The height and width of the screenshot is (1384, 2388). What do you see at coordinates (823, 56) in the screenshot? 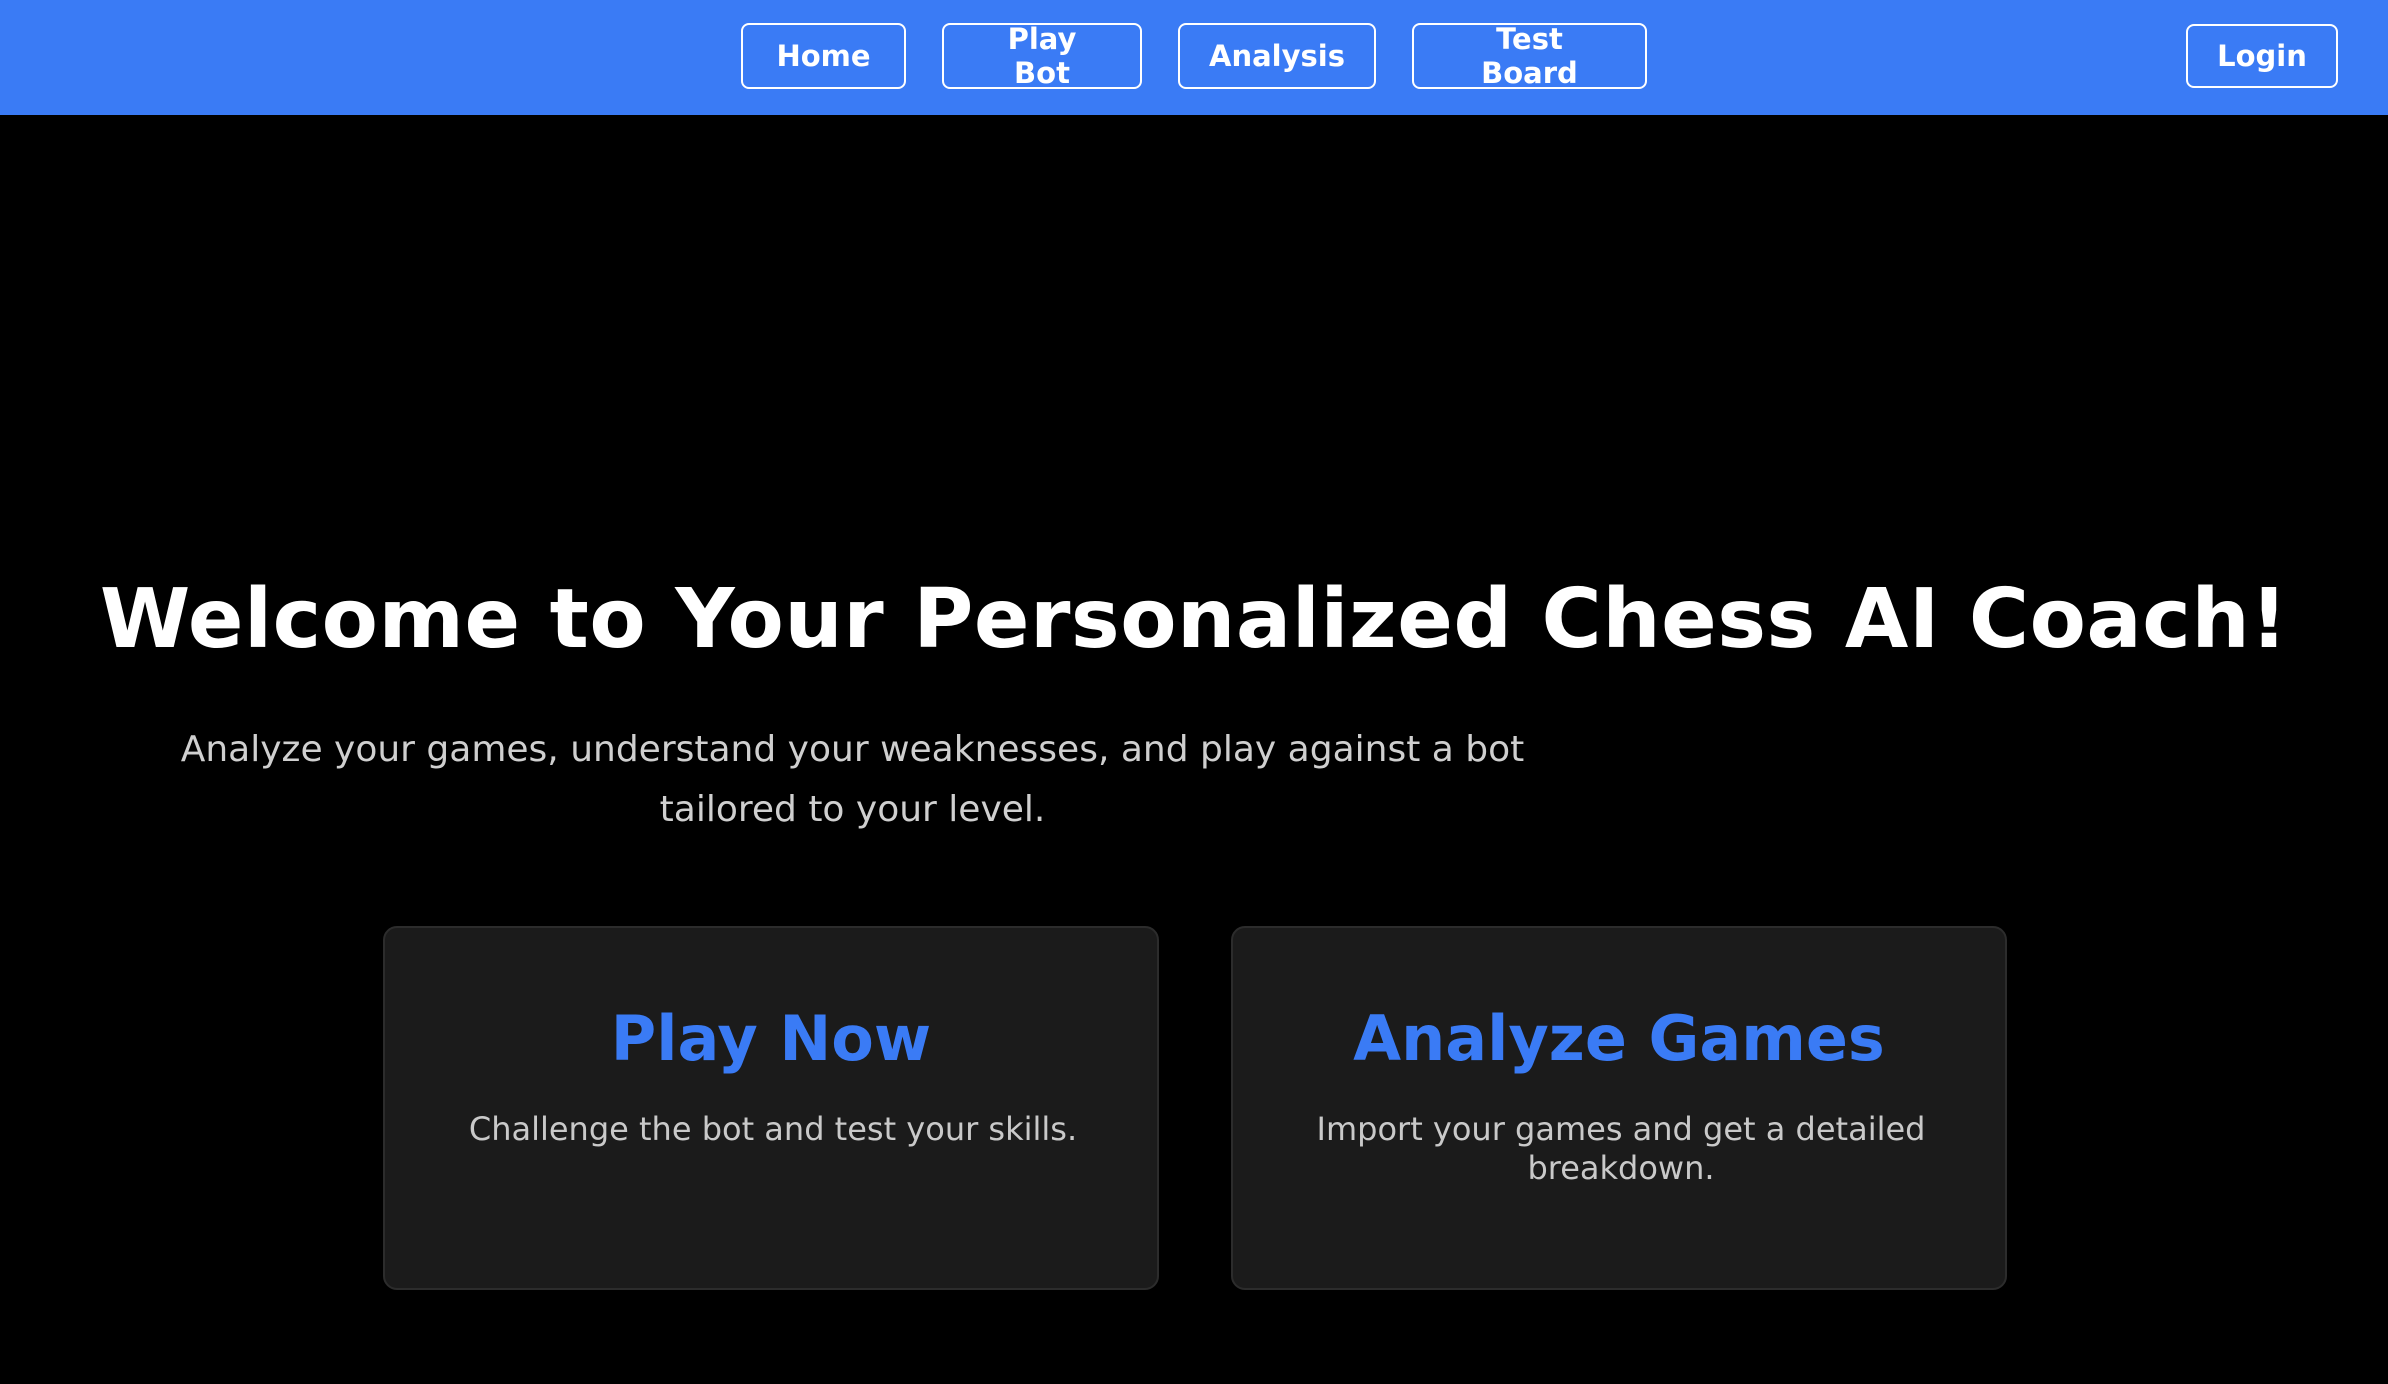
I see `nav-home-button: Home` at bounding box center [823, 56].